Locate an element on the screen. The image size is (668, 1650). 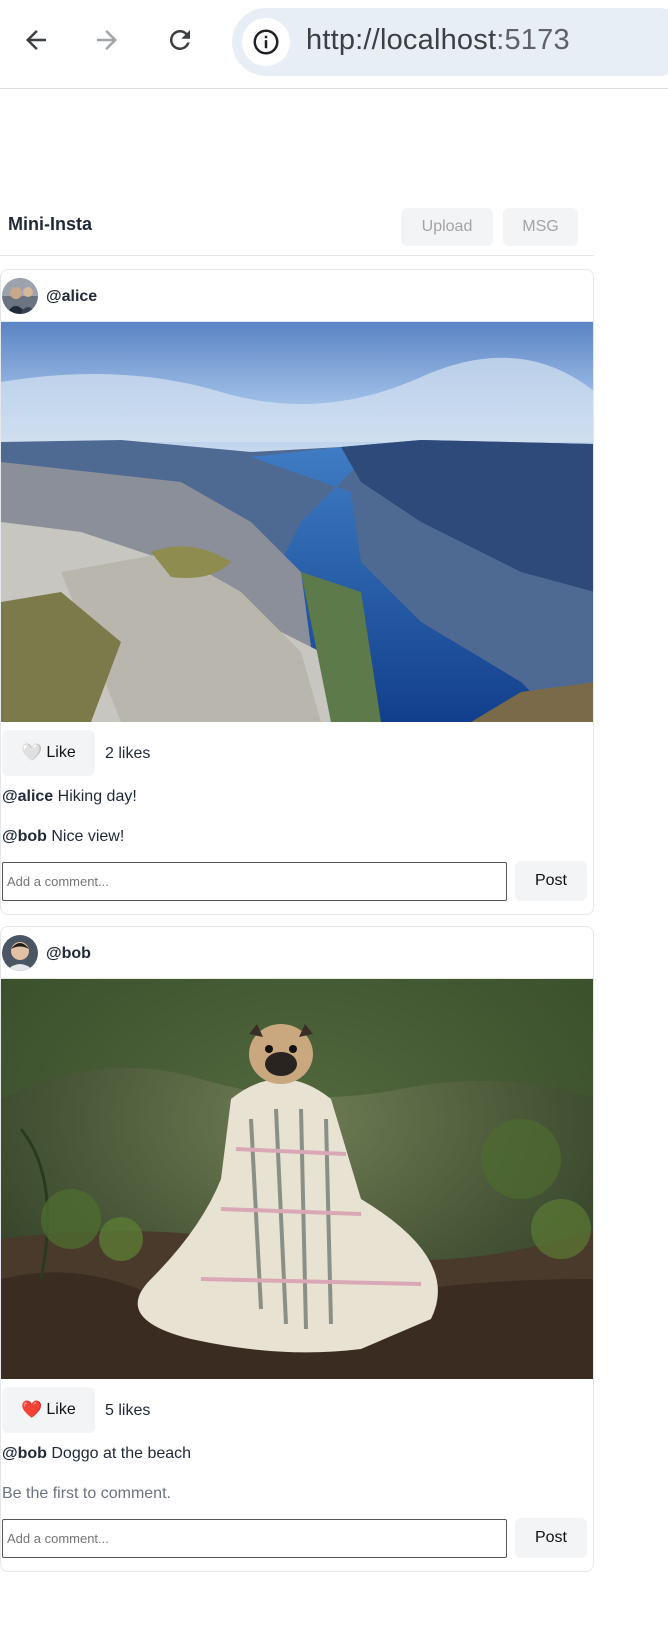
caption-text: Hiking day! is located at coordinates (95, 796).